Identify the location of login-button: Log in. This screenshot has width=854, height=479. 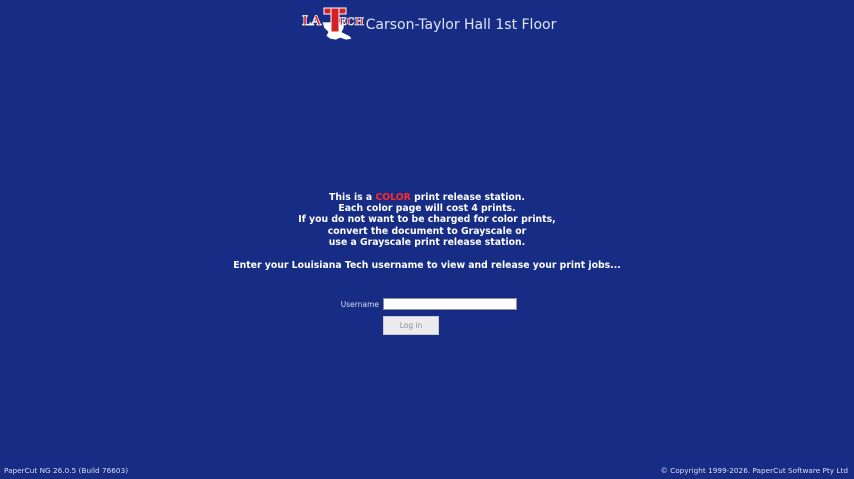
(411, 325).